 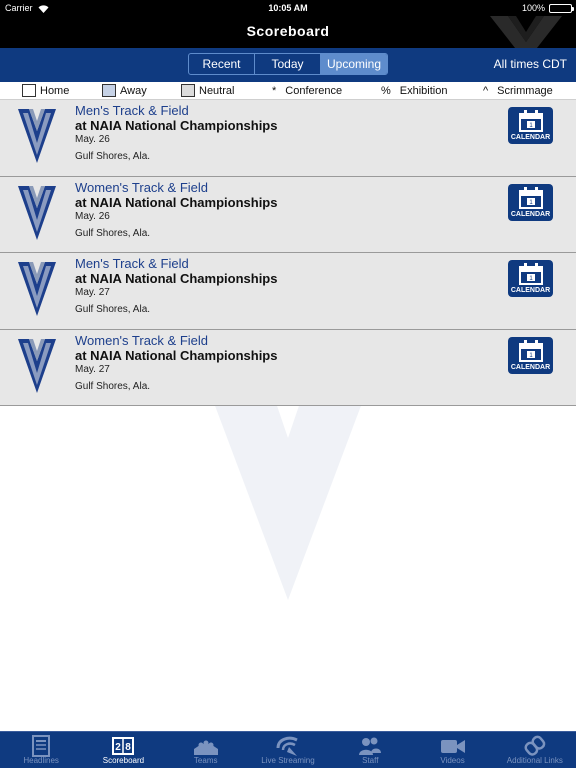 I want to click on tab-videos: Videos, so click(x=452, y=750).